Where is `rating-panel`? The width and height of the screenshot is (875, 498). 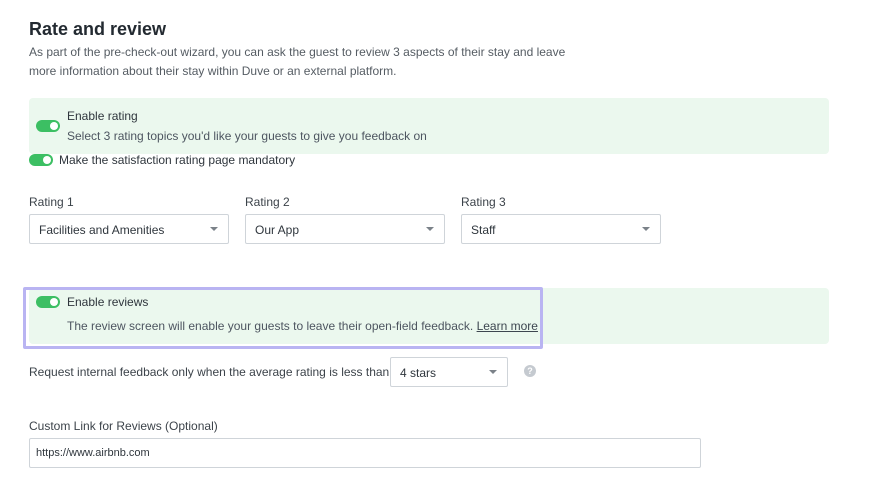
rating-panel is located at coordinates (429, 126).